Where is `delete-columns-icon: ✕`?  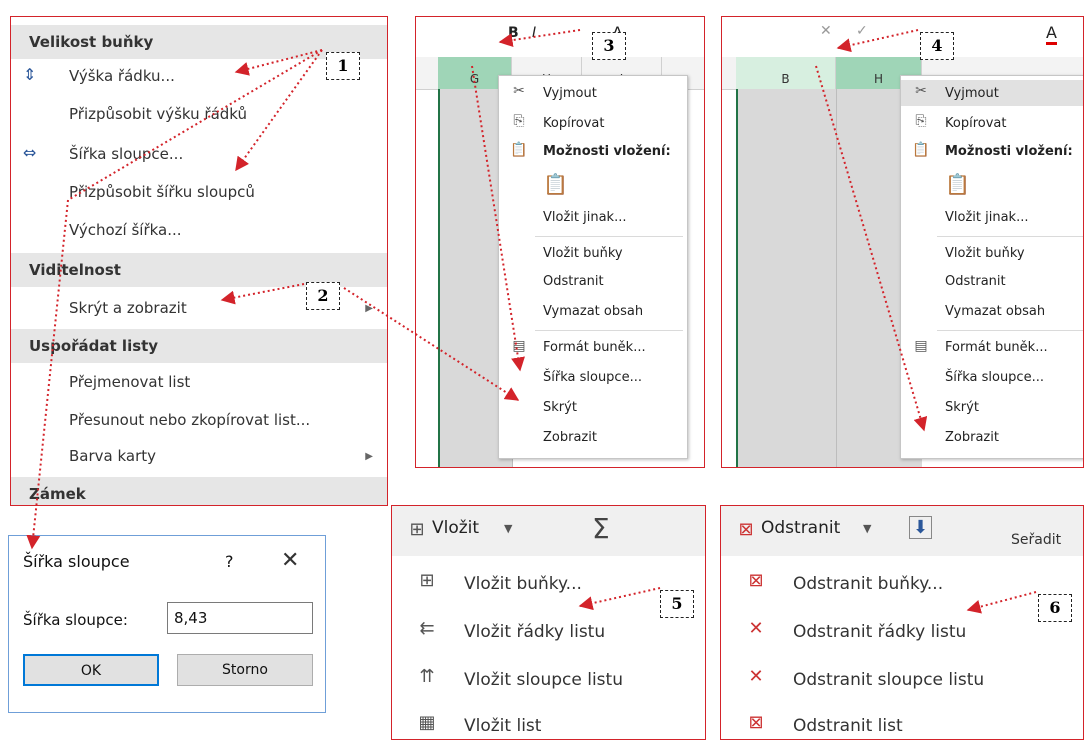 delete-columns-icon: ✕ is located at coordinates (756, 676).